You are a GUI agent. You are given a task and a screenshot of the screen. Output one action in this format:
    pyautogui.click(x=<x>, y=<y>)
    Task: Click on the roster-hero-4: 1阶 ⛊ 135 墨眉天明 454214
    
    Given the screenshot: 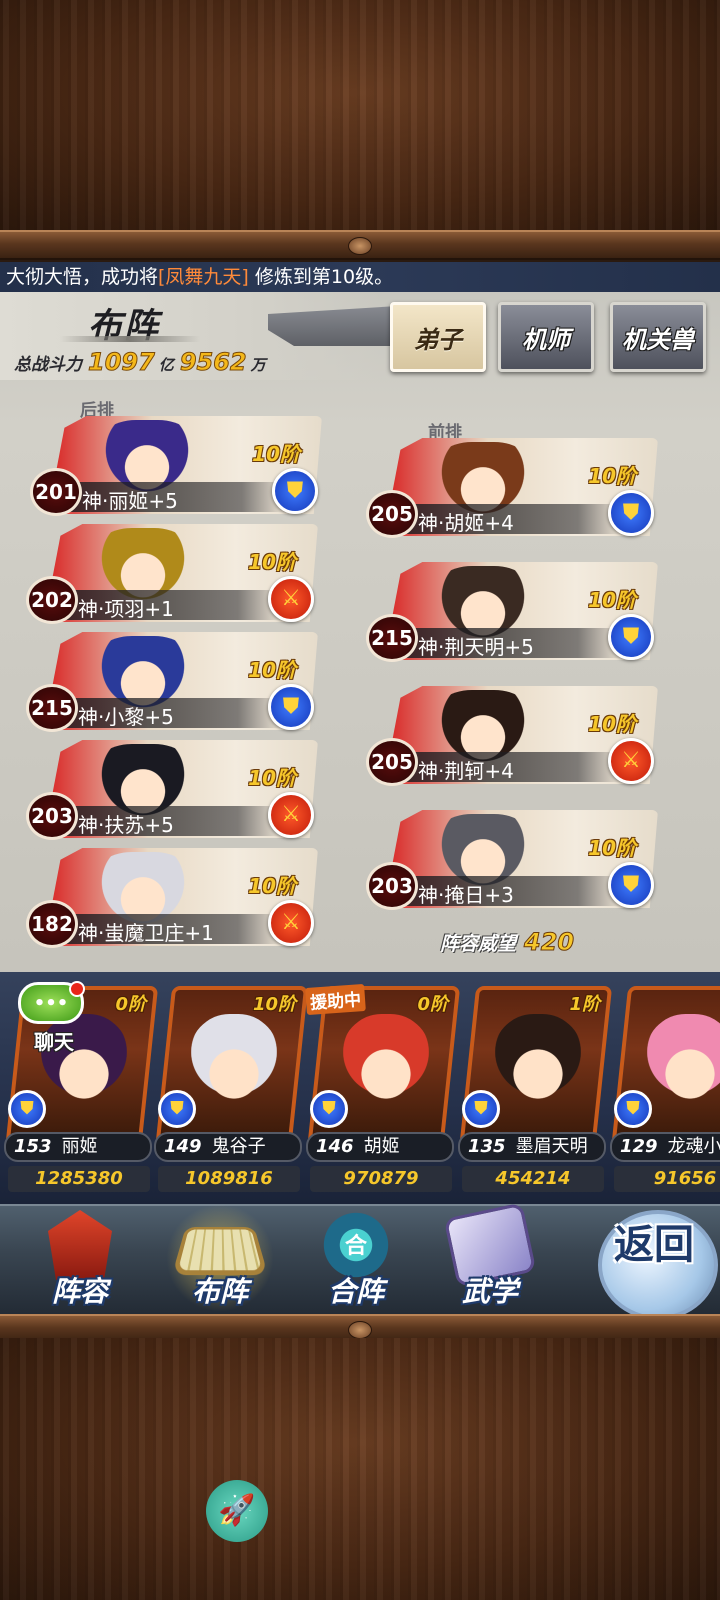 What is the action you would take?
    pyautogui.click(x=535, y=1091)
    